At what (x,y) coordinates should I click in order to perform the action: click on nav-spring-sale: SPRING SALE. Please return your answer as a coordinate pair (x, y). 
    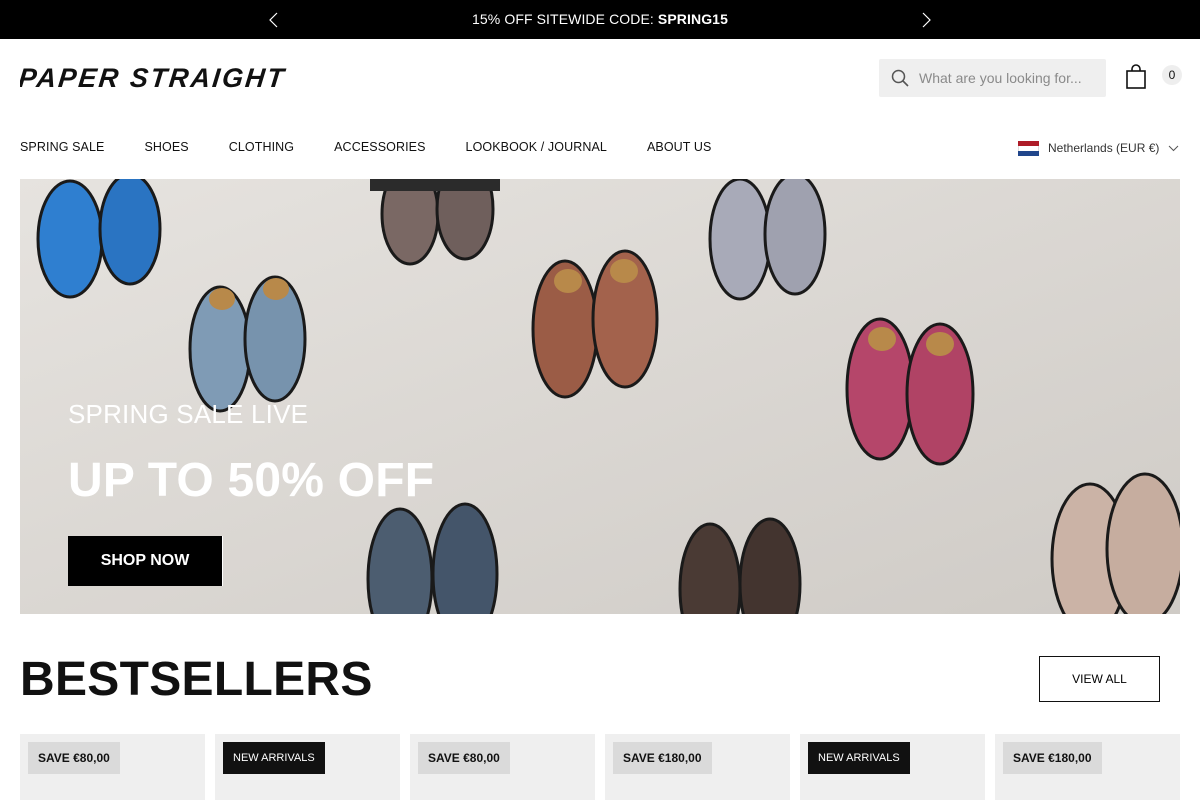
    Looking at the image, I should click on (62, 148).